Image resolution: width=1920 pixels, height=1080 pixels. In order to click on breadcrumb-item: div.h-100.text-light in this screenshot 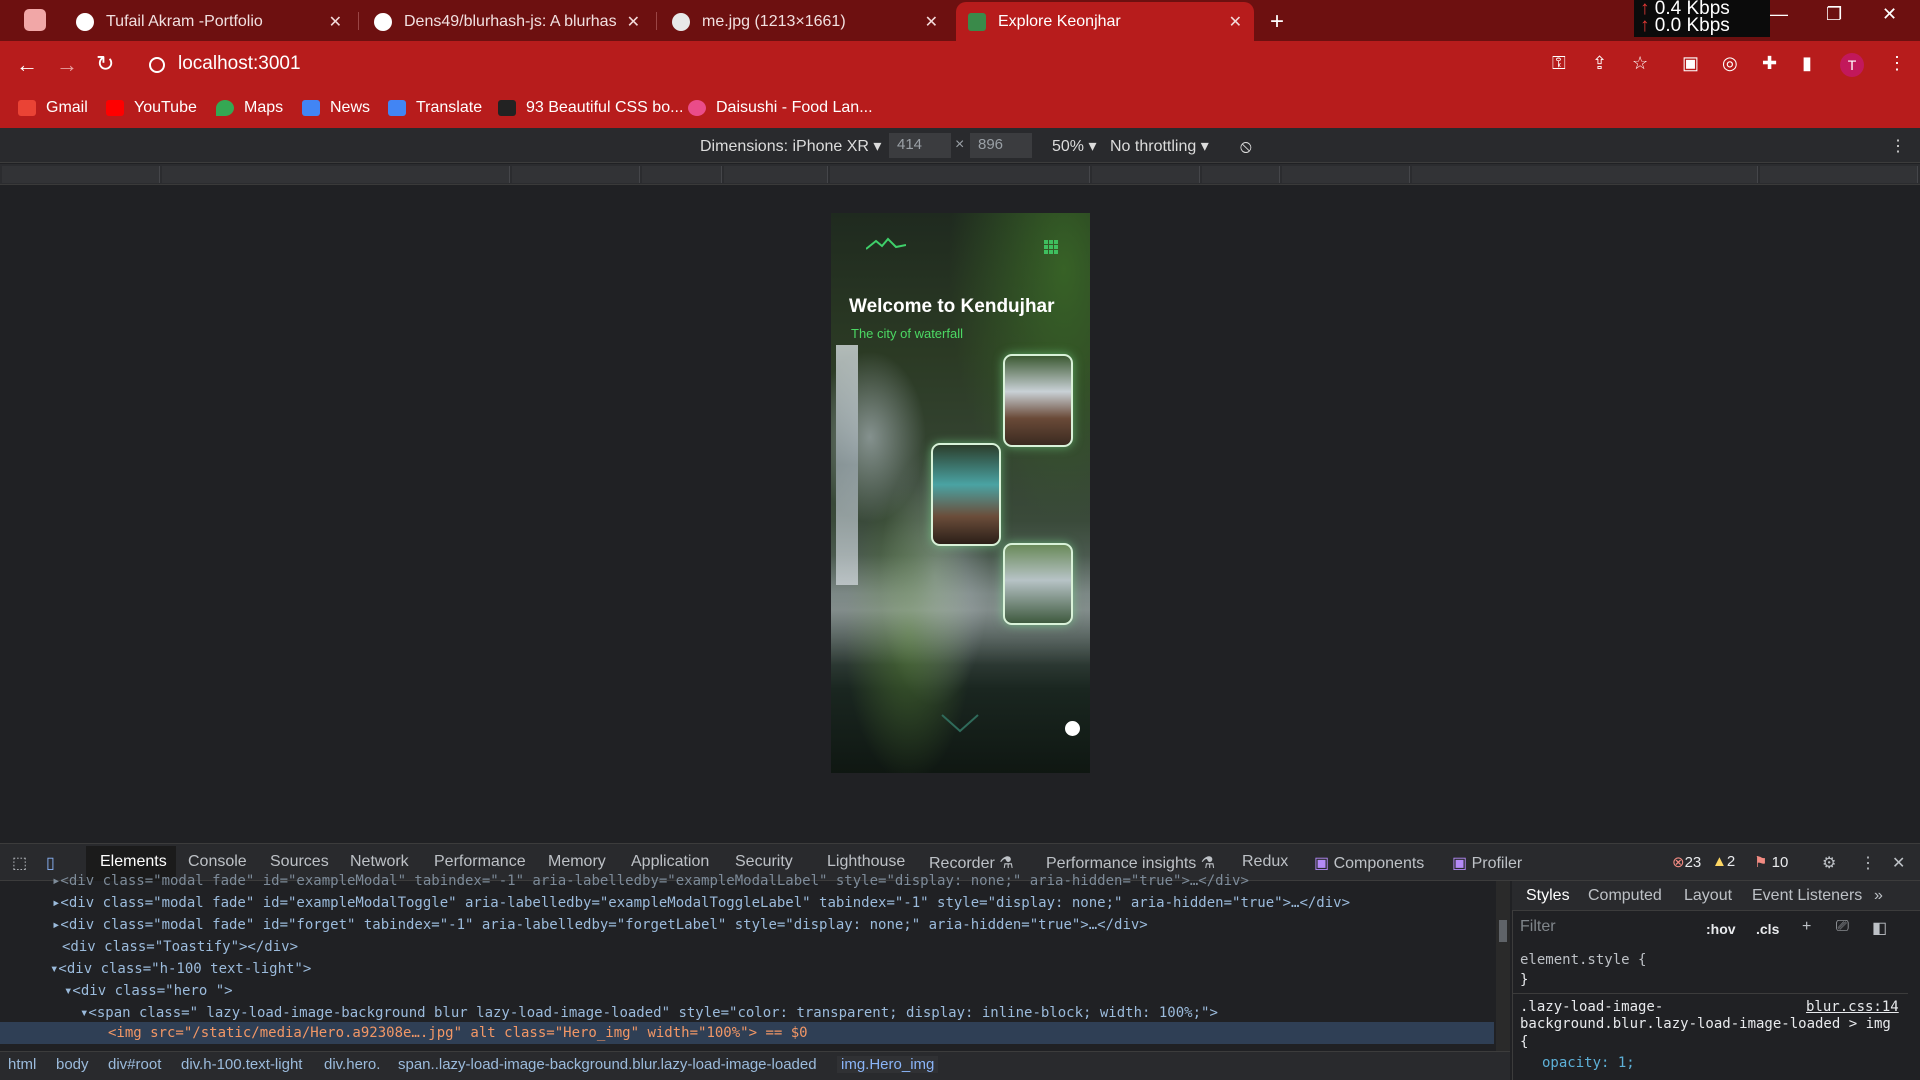, I will do `click(241, 1064)`.